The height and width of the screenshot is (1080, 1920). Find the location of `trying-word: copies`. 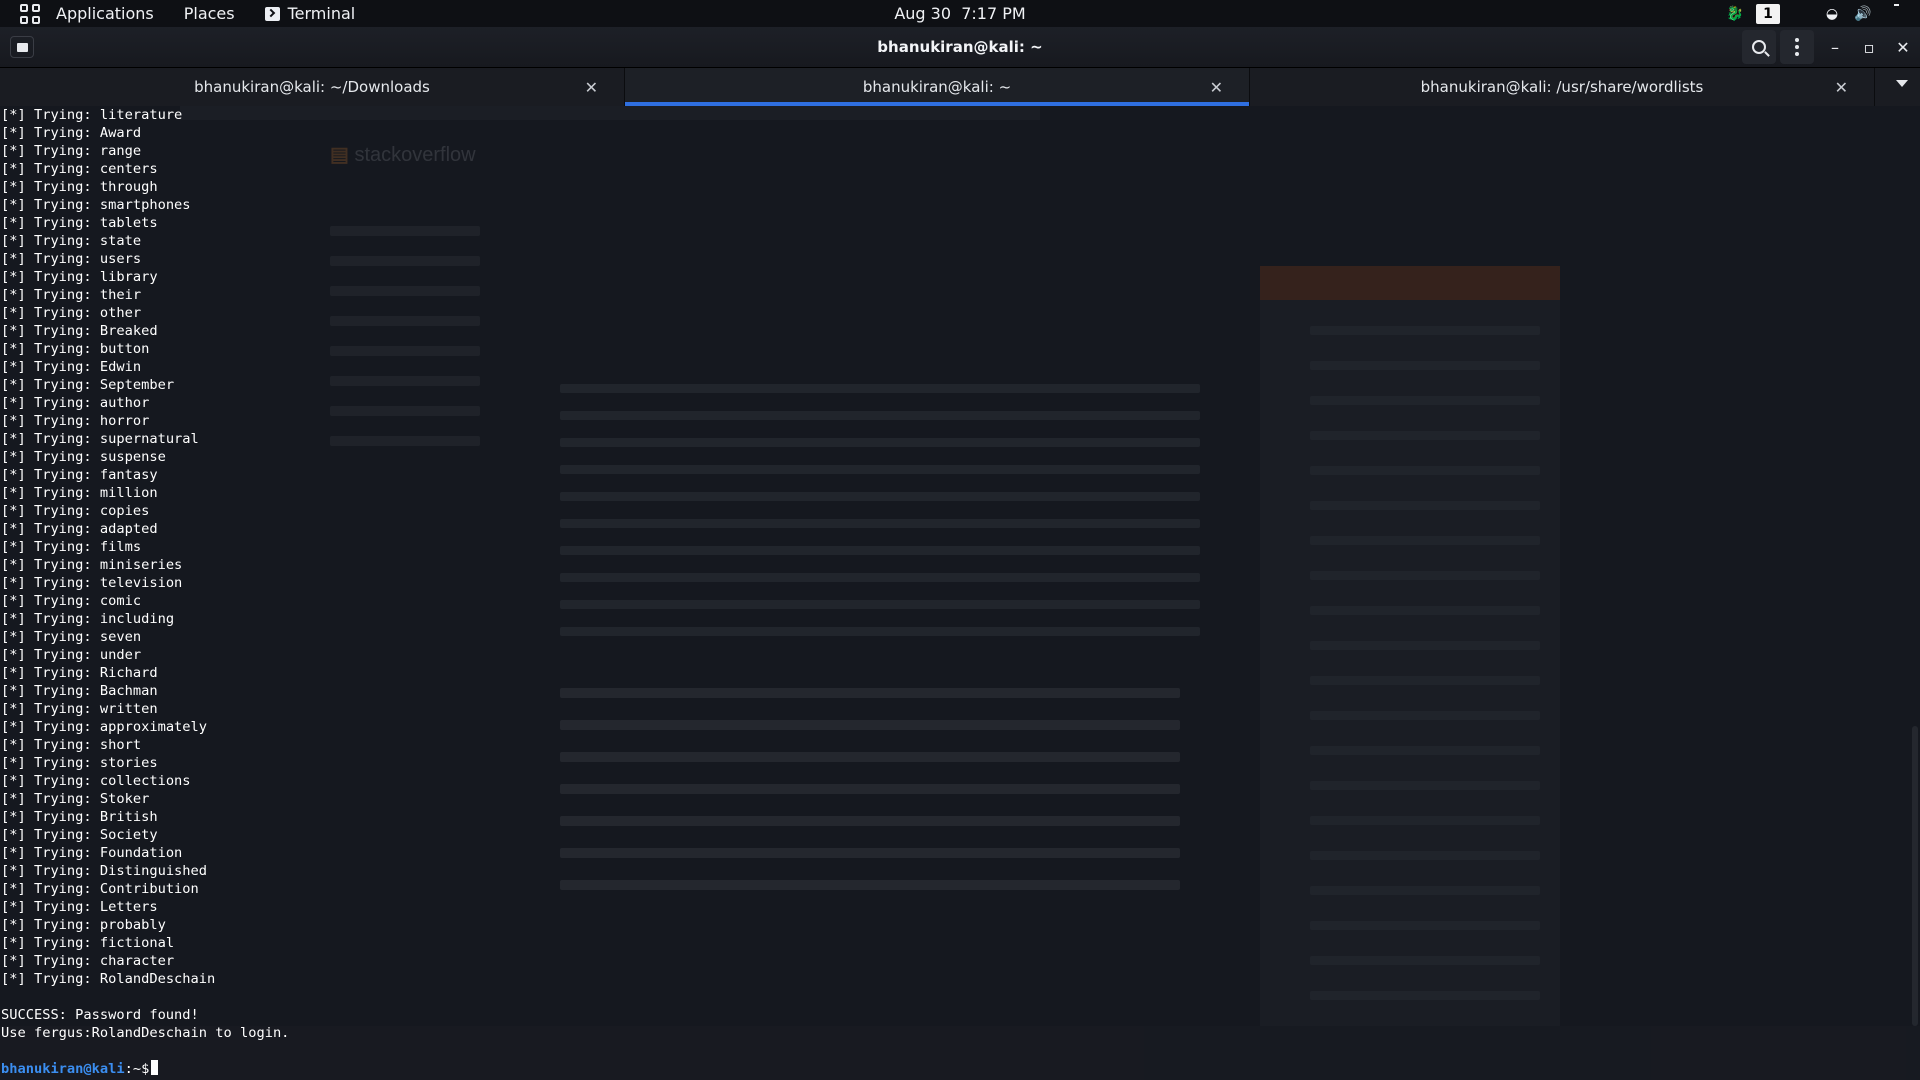

trying-word: copies is located at coordinates (124, 511).